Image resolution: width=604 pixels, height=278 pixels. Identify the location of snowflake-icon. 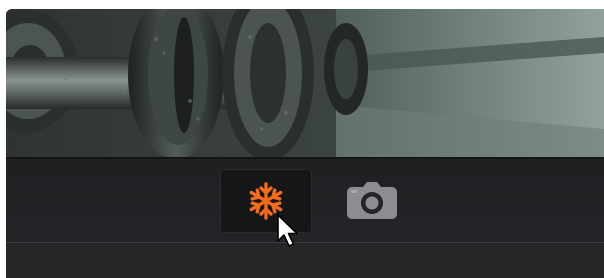
(266, 201).